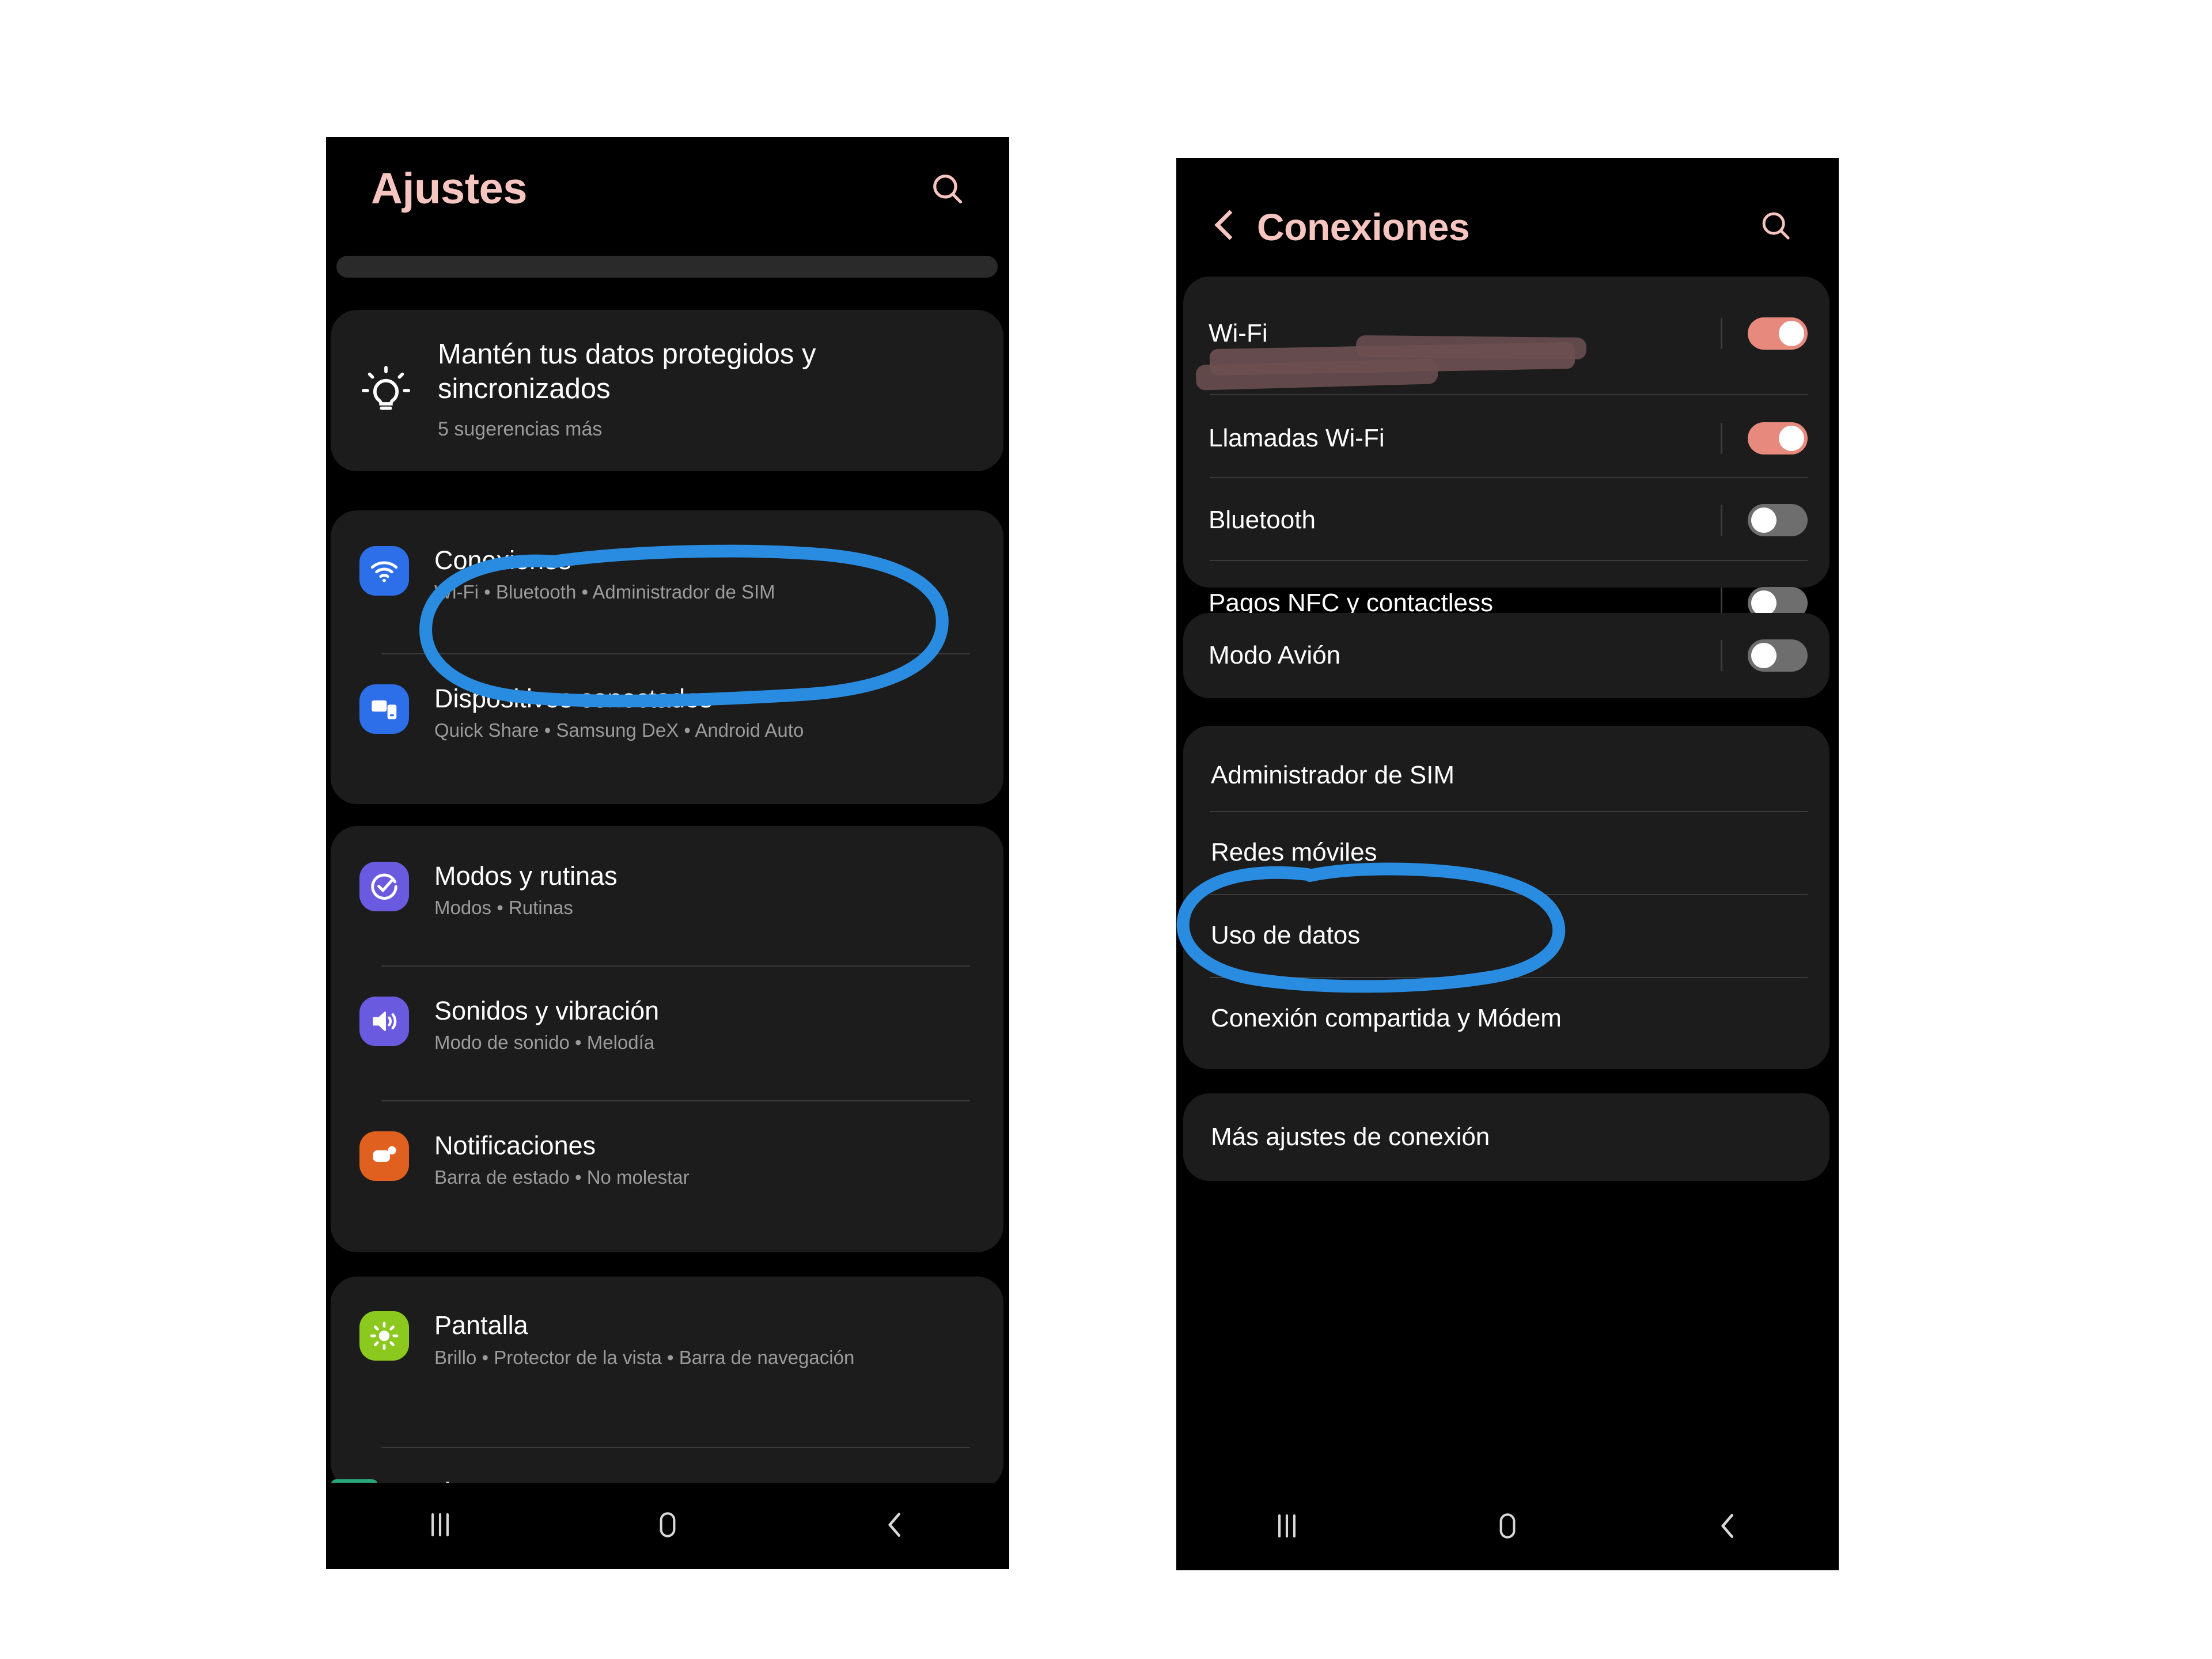 This screenshot has width=2212, height=1659. Describe the element at coordinates (573, 698) in the screenshot. I see `settings-item-title: Dispositivos conectados` at that location.